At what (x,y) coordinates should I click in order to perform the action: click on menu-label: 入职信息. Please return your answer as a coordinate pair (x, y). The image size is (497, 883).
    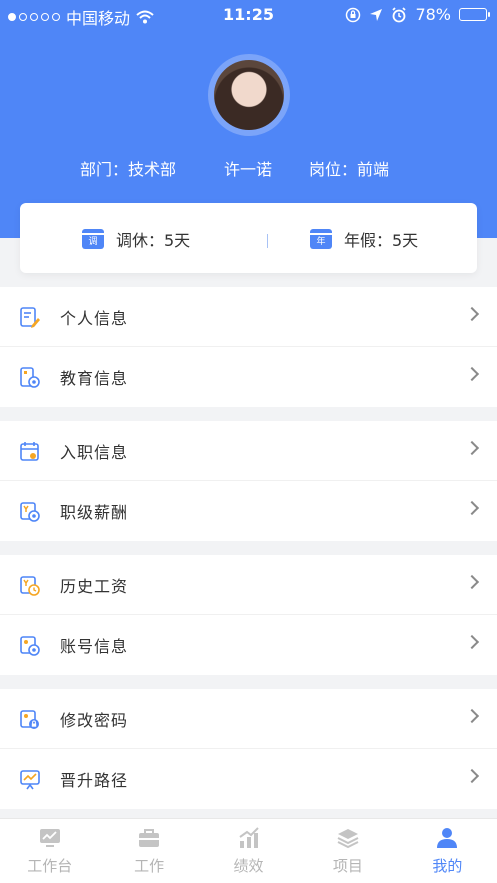
    Looking at the image, I should click on (94, 452).